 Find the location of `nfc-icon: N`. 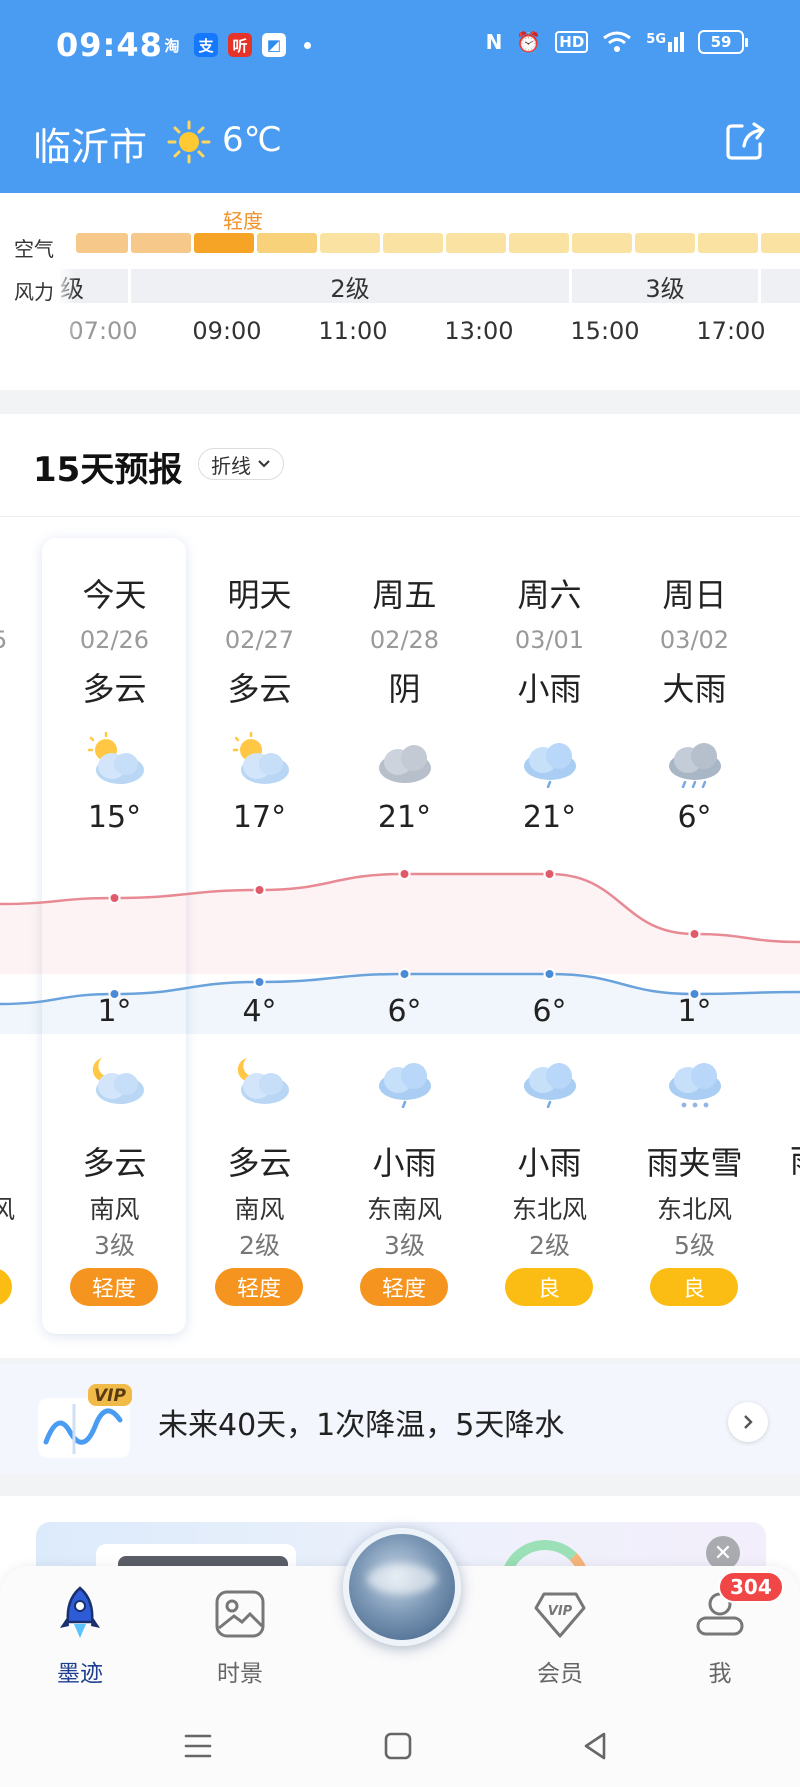

nfc-icon: N is located at coordinates (494, 42).